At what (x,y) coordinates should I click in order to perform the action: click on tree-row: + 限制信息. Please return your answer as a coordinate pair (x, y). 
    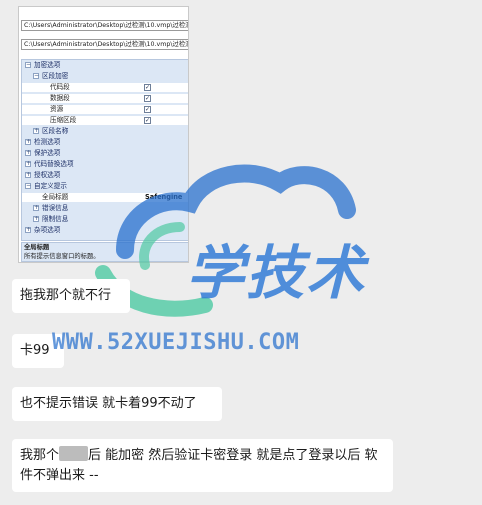
    Looking at the image, I should click on (105, 219).